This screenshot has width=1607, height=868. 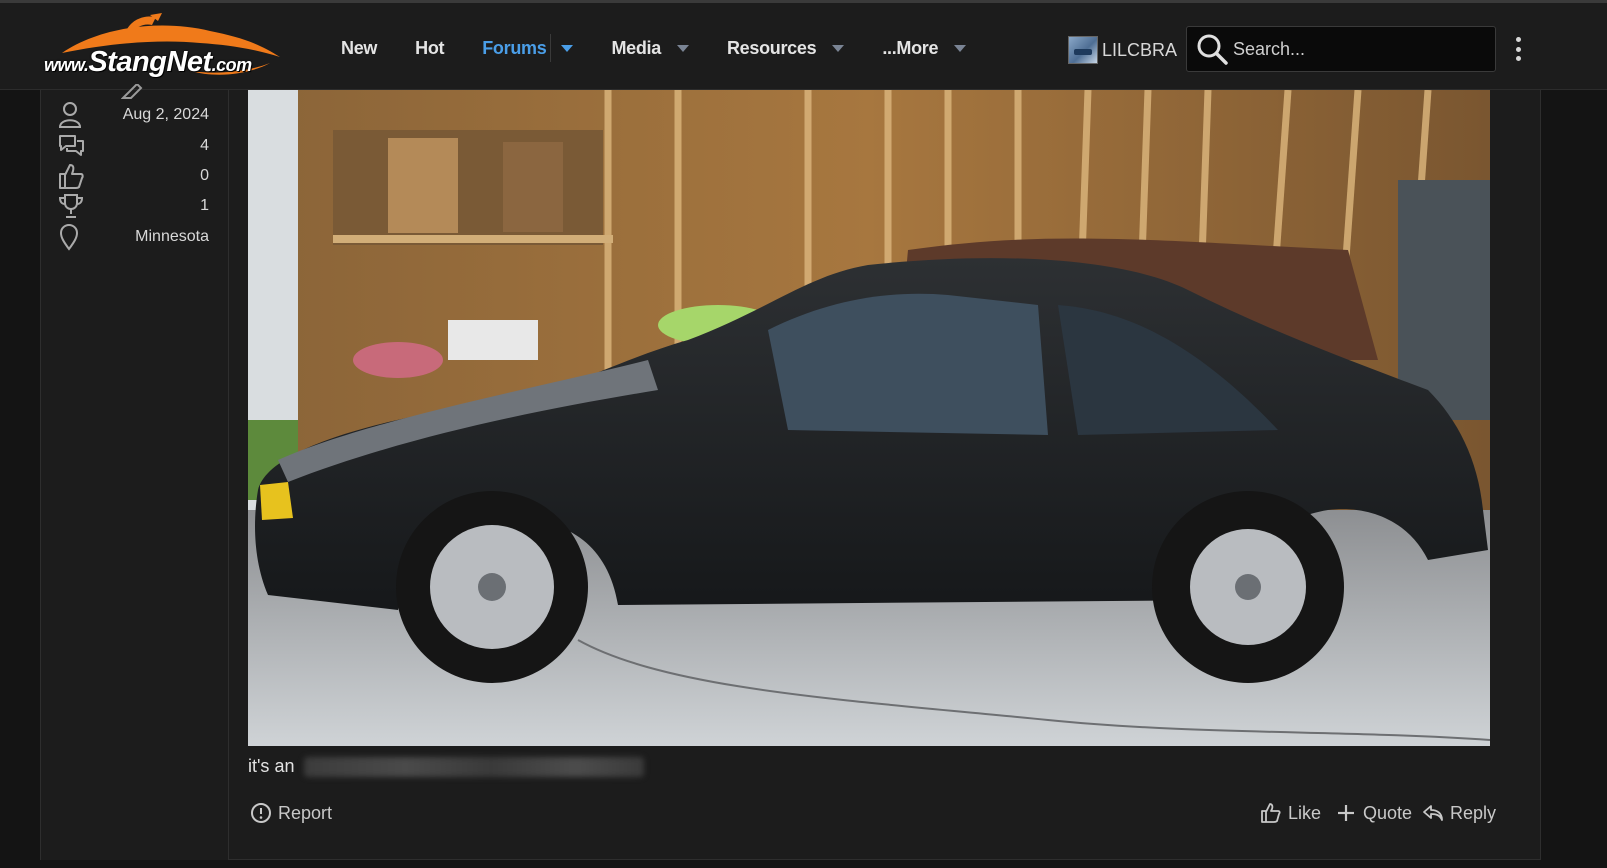 What do you see at coordinates (261, 813) in the screenshot?
I see `alert-circle-icon` at bounding box center [261, 813].